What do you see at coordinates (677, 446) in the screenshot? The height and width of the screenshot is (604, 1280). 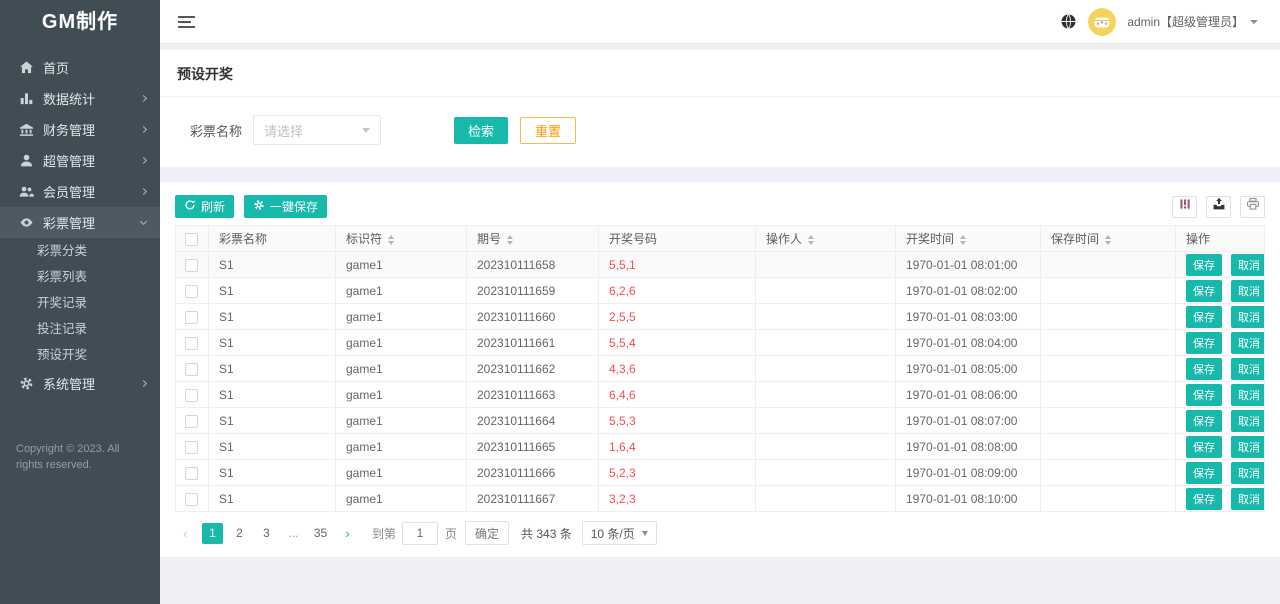 I see `cell-numbers: 1,6,4` at bounding box center [677, 446].